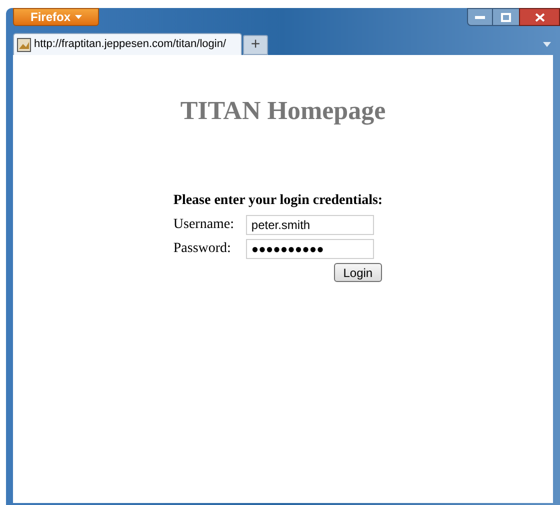 The image size is (560, 505). I want to click on close-button, so click(539, 17).